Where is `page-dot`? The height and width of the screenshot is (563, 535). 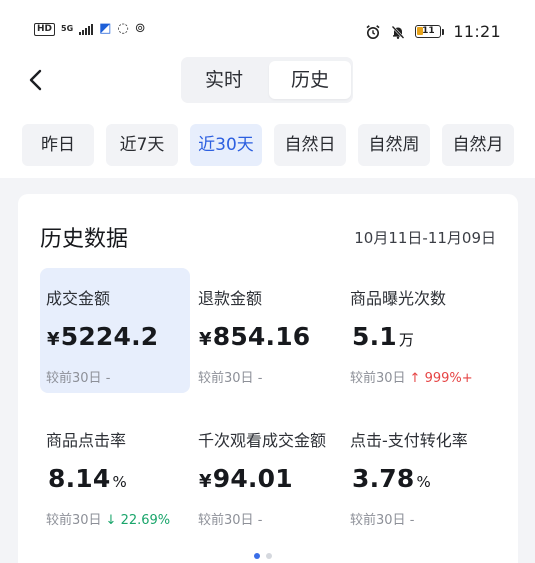
page-dot is located at coordinates (269, 556).